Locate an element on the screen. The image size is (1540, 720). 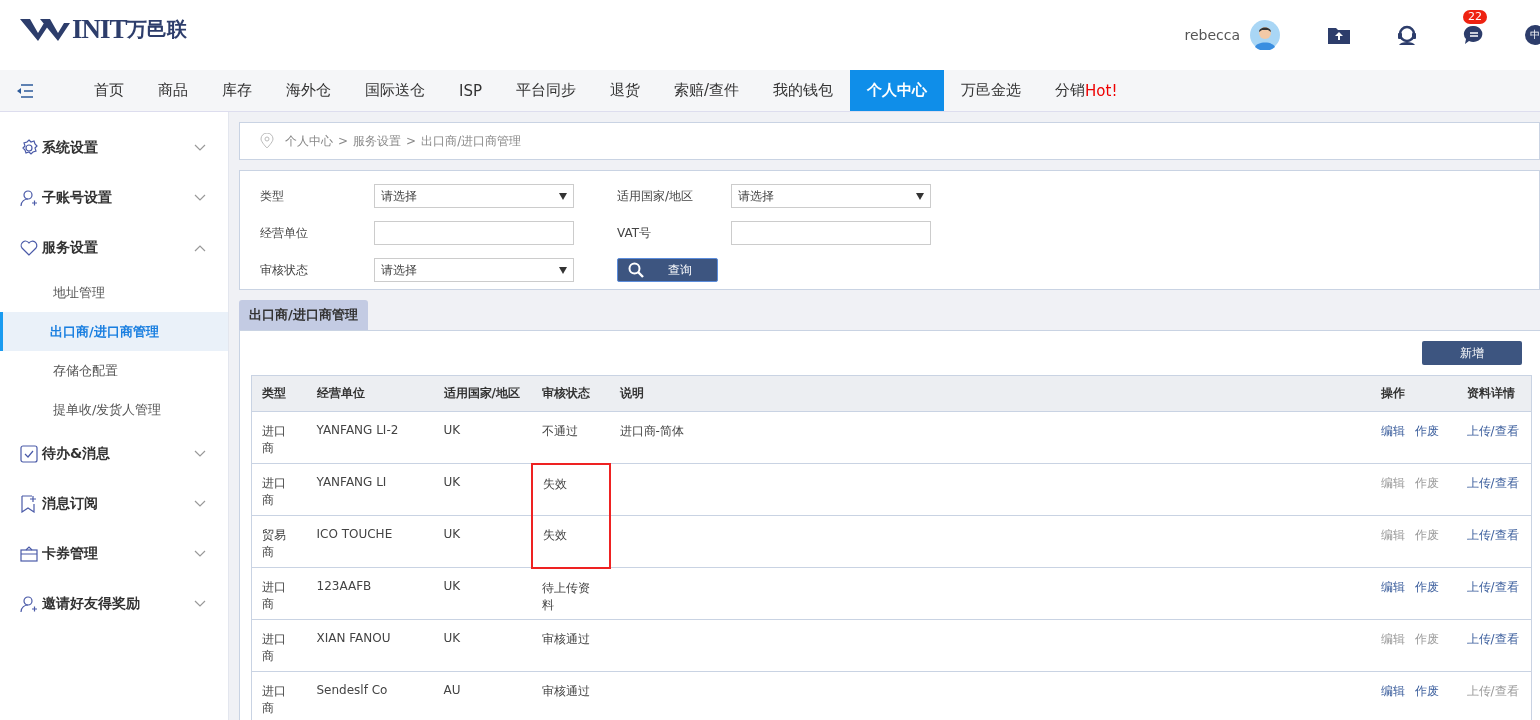
column-header: 操作 is located at coordinates (1413, 393).